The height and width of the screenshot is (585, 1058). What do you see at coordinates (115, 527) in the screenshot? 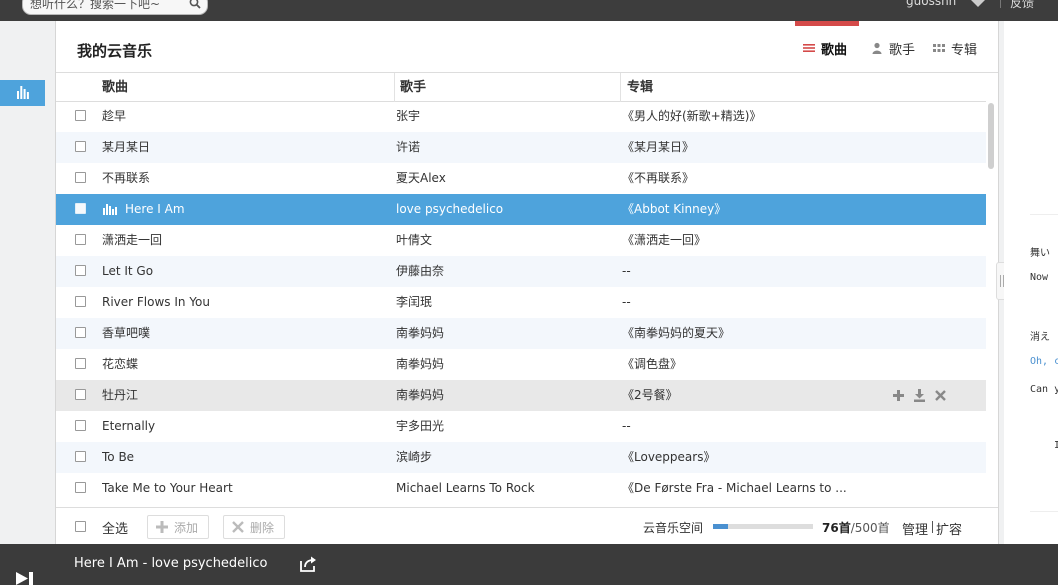
I see `select-all-label: 全选` at bounding box center [115, 527].